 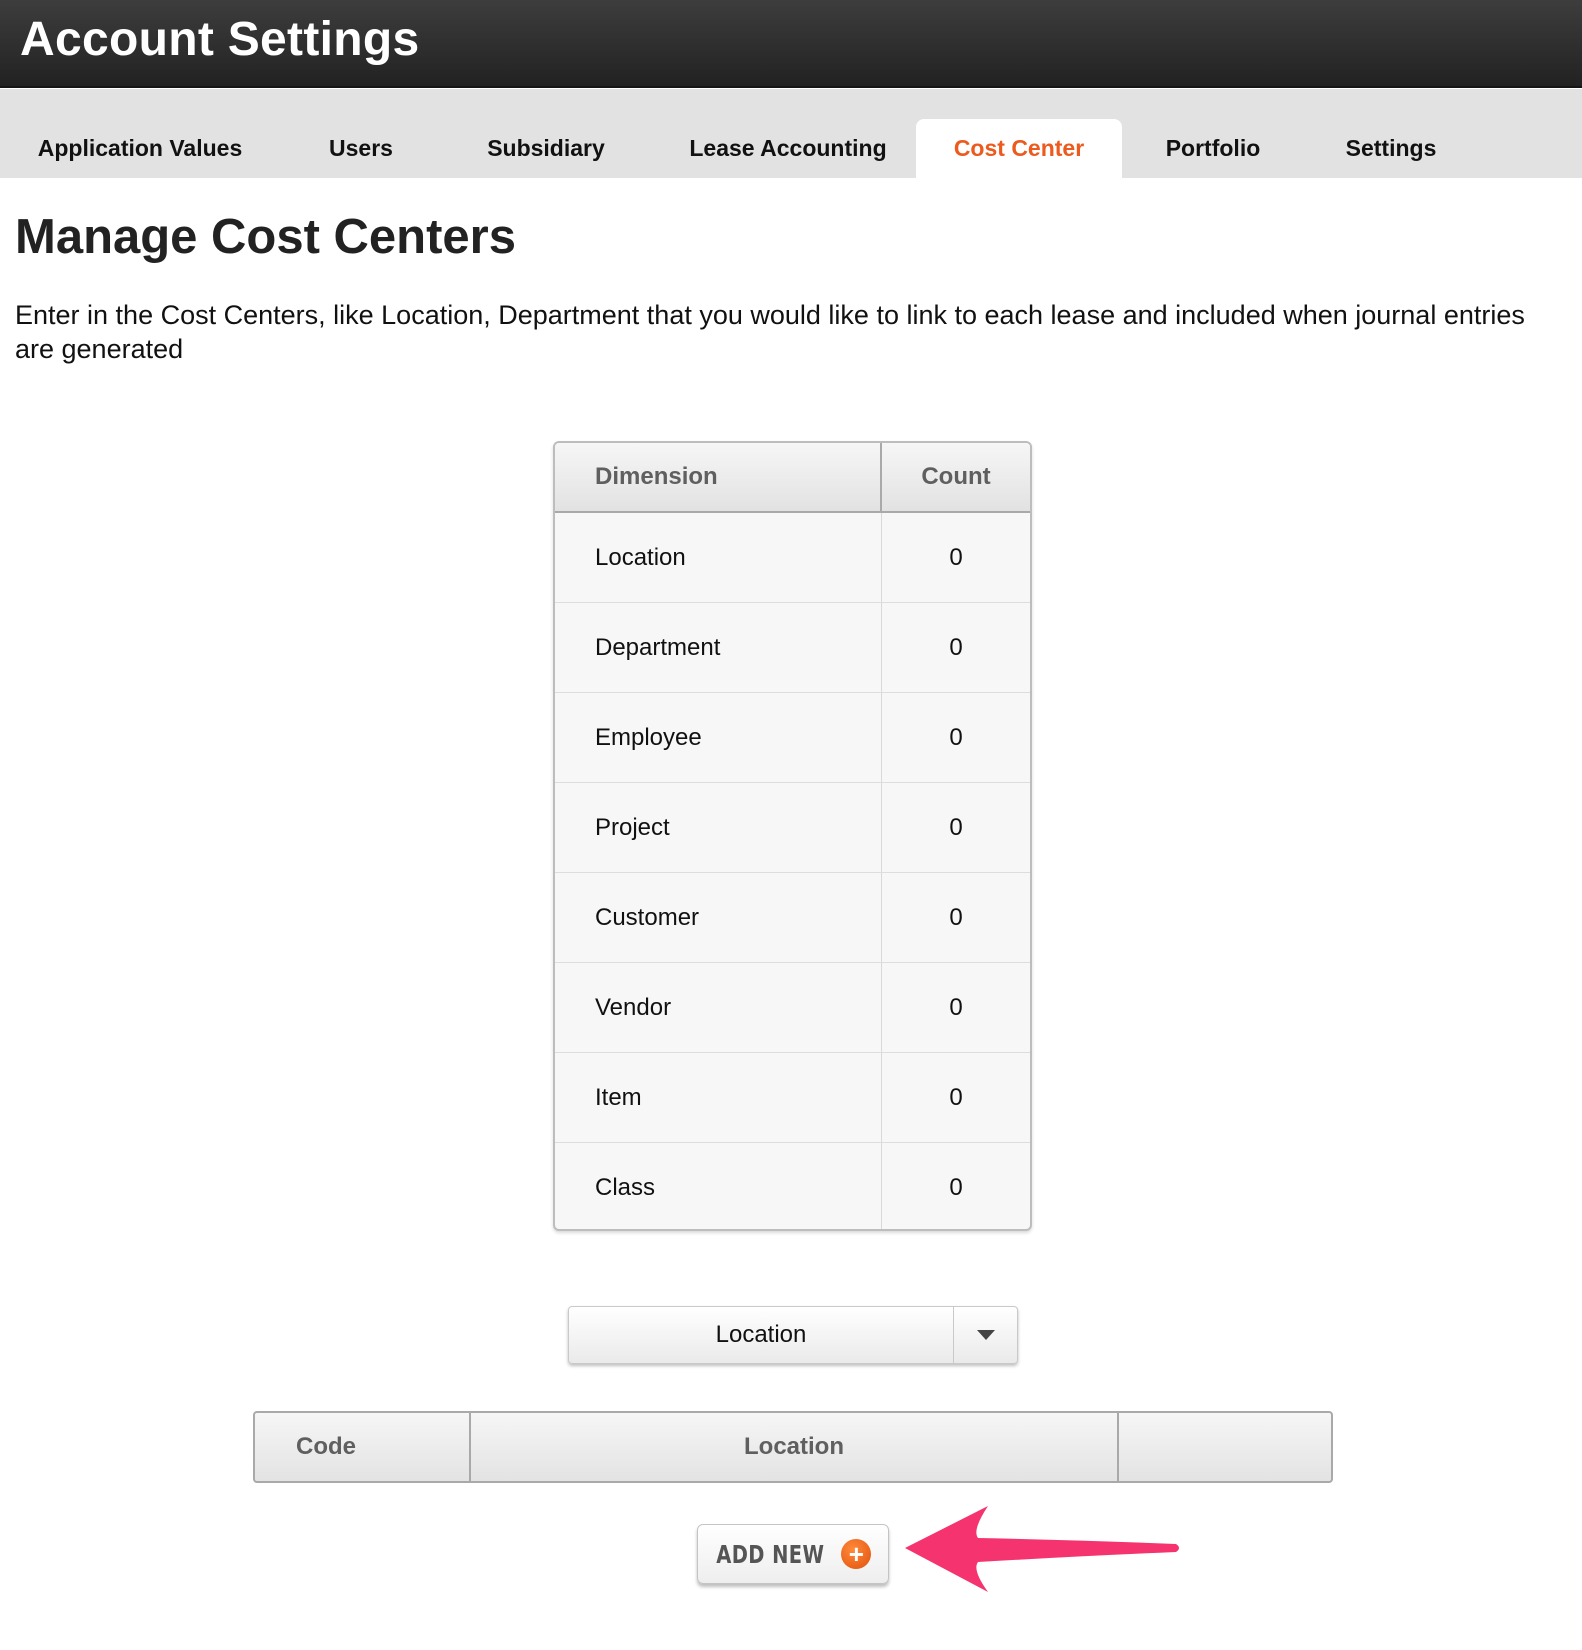 What do you see at coordinates (363, 1447) in the screenshot?
I see `column-header-code: Code` at bounding box center [363, 1447].